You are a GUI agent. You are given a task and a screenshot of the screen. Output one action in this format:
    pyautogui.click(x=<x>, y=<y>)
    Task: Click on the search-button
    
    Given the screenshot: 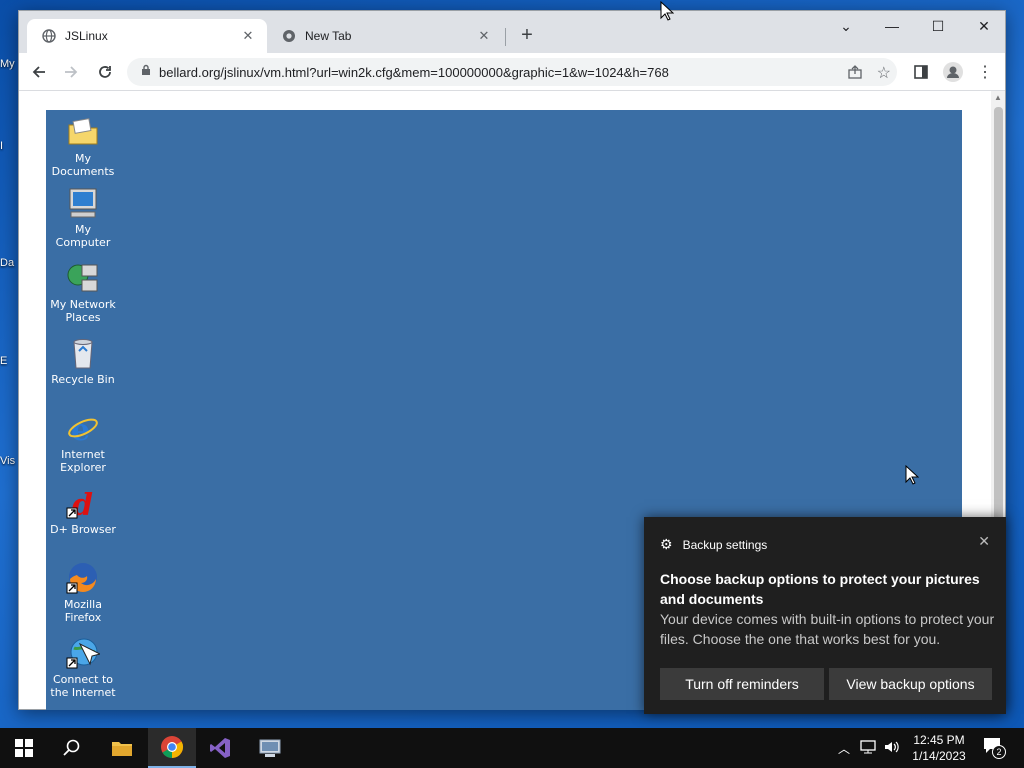 What is the action you would take?
    pyautogui.click(x=72, y=748)
    